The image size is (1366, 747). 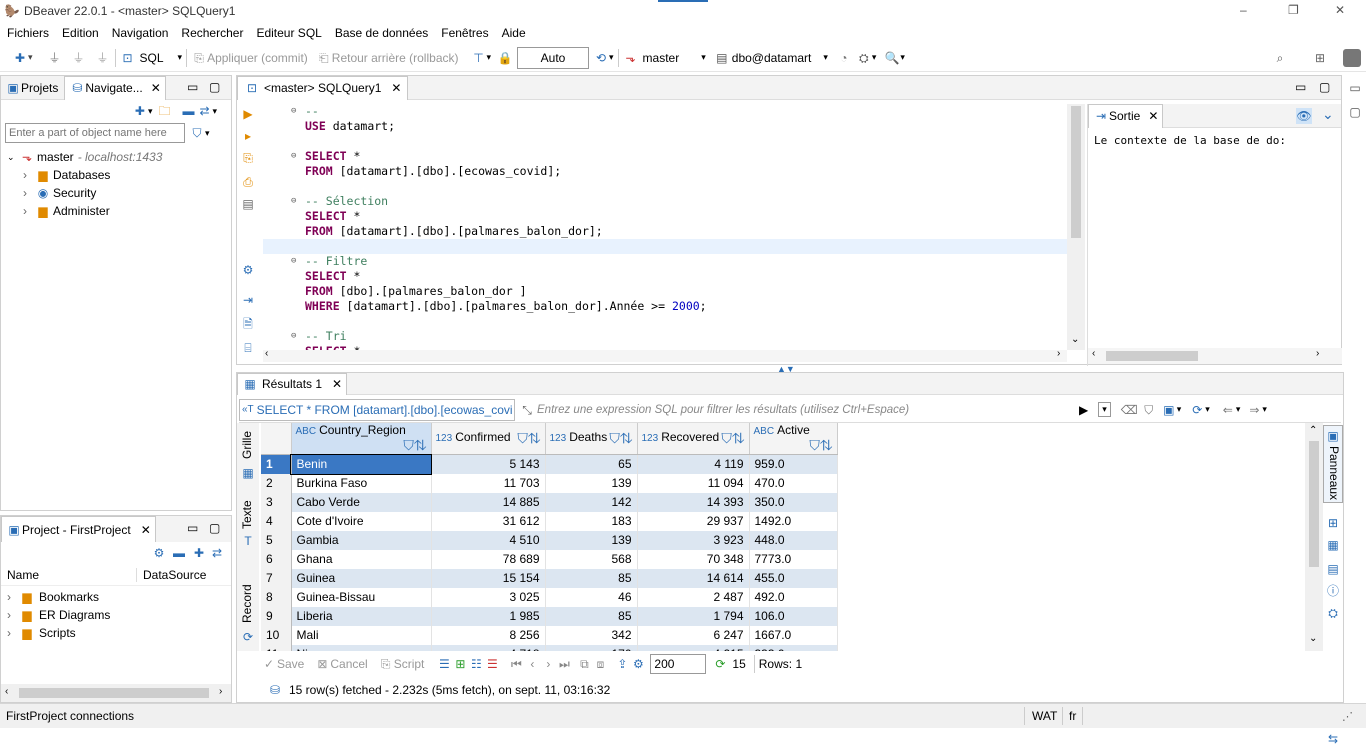 What do you see at coordinates (638, 664) in the screenshot?
I see `results-settings-icon: ⚙` at bounding box center [638, 664].